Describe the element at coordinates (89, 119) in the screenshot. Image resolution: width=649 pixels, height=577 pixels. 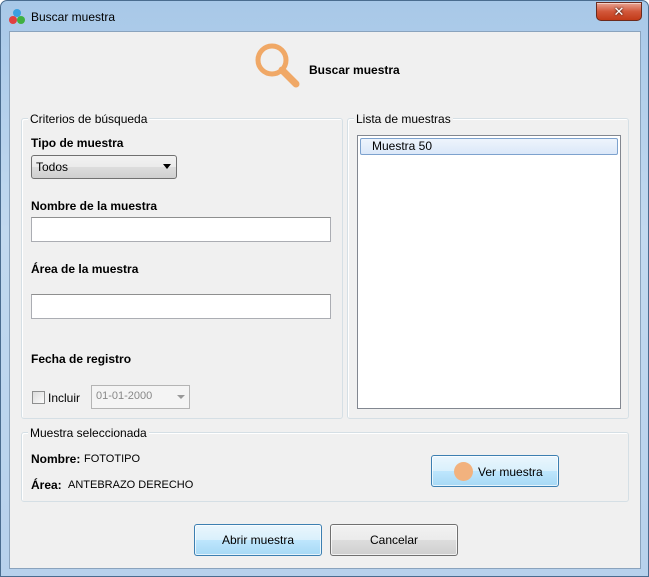
I see `search-criteria-group-title: Criterios de búsqueda` at that location.